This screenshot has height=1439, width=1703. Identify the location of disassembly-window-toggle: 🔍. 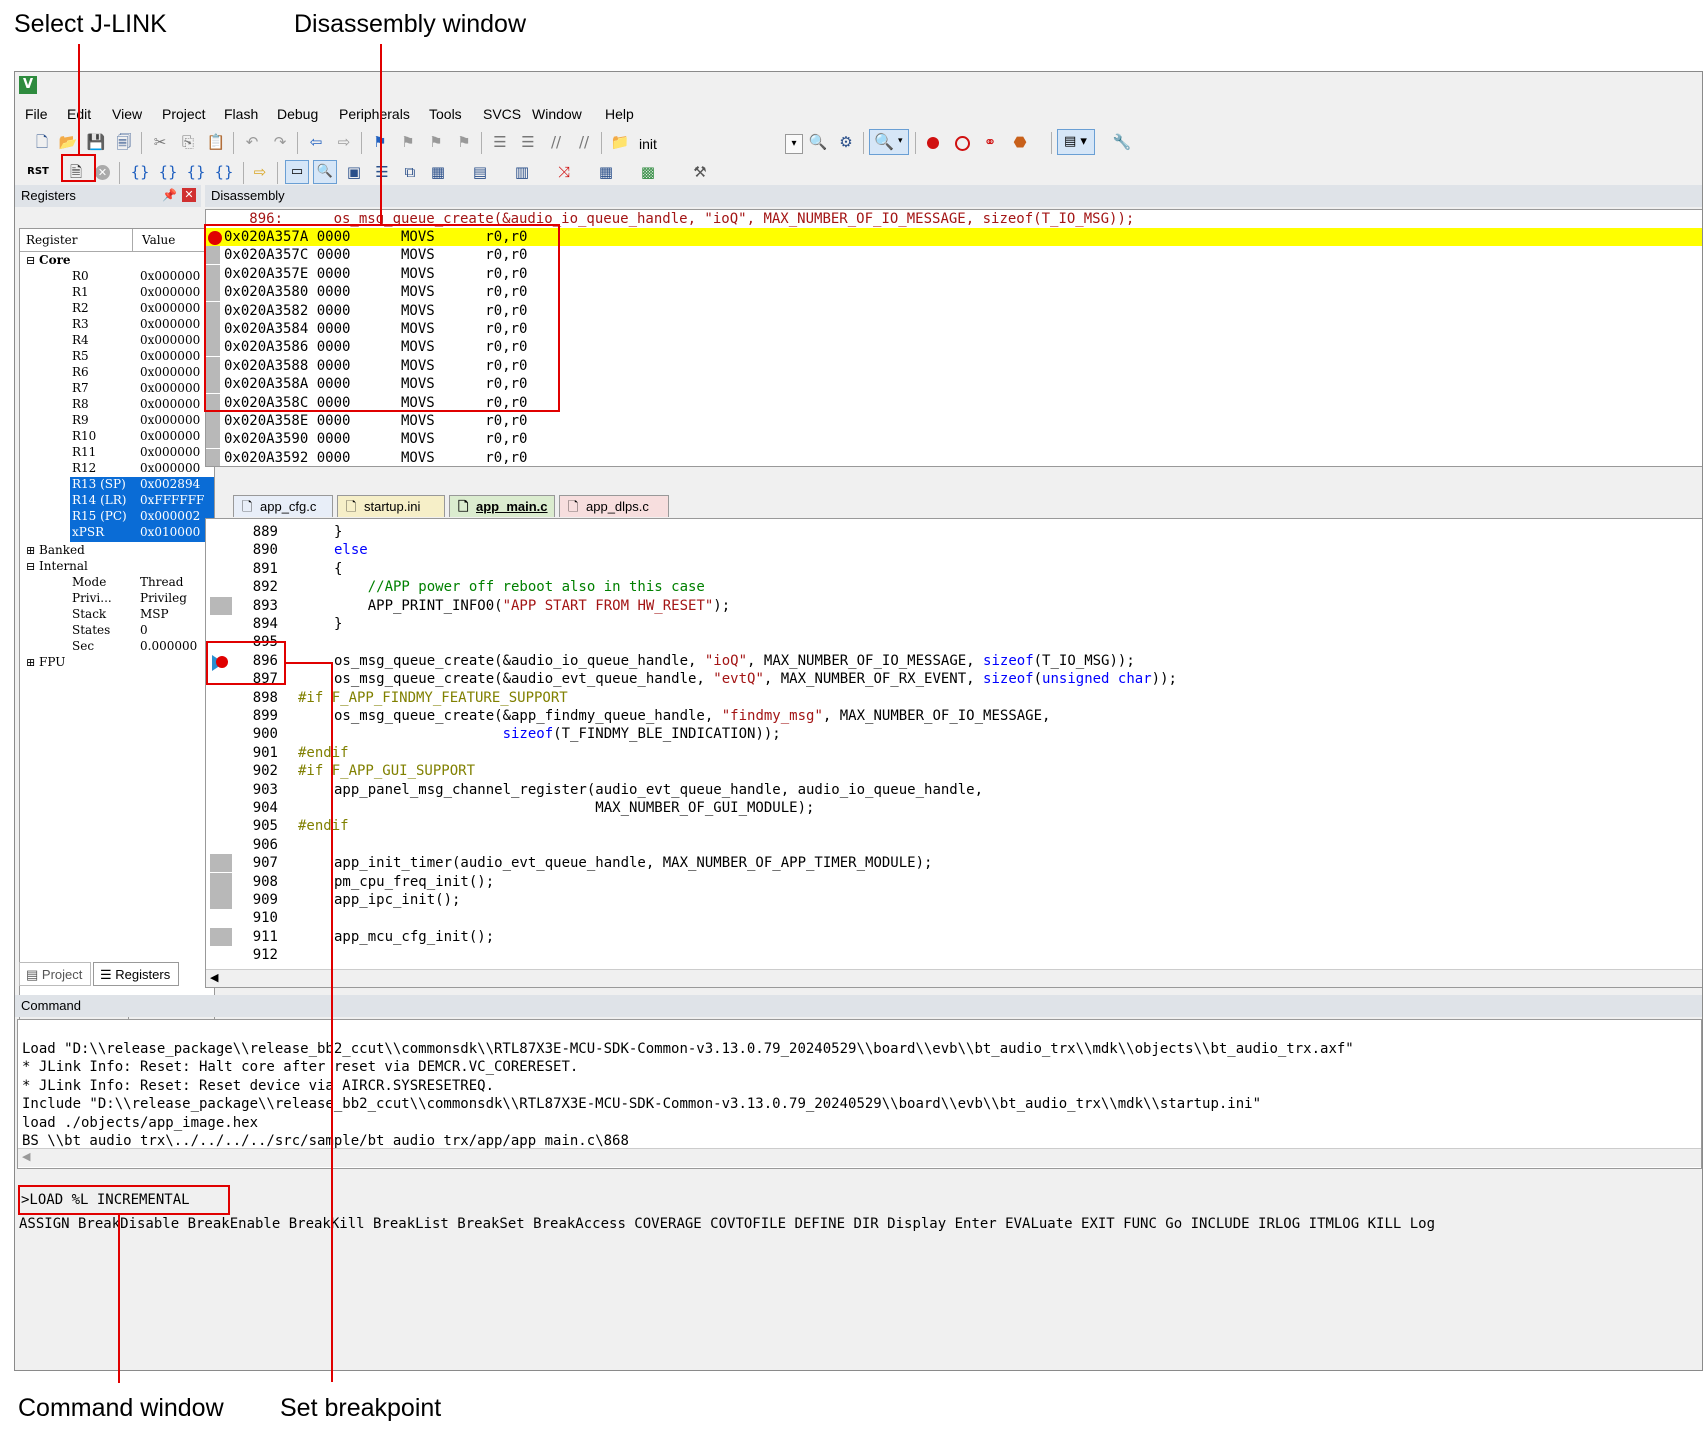
(325, 172).